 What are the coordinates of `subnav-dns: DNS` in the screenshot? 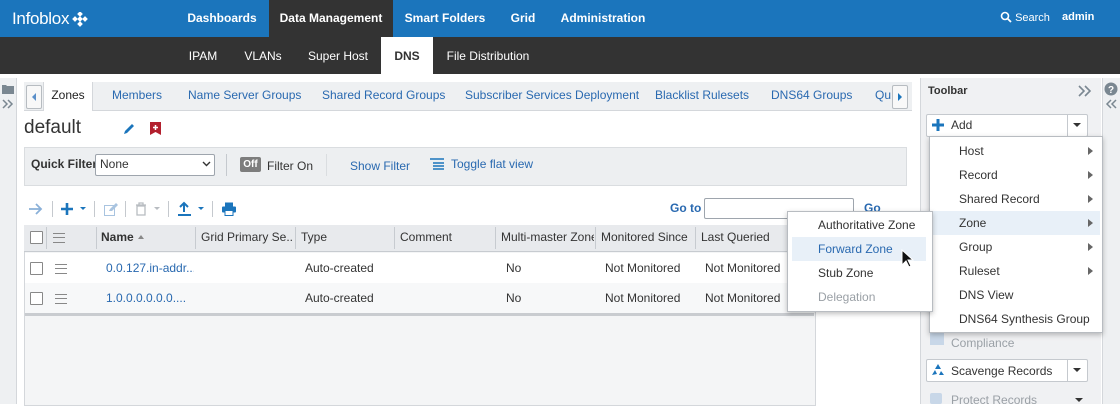 It's located at (407, 55).